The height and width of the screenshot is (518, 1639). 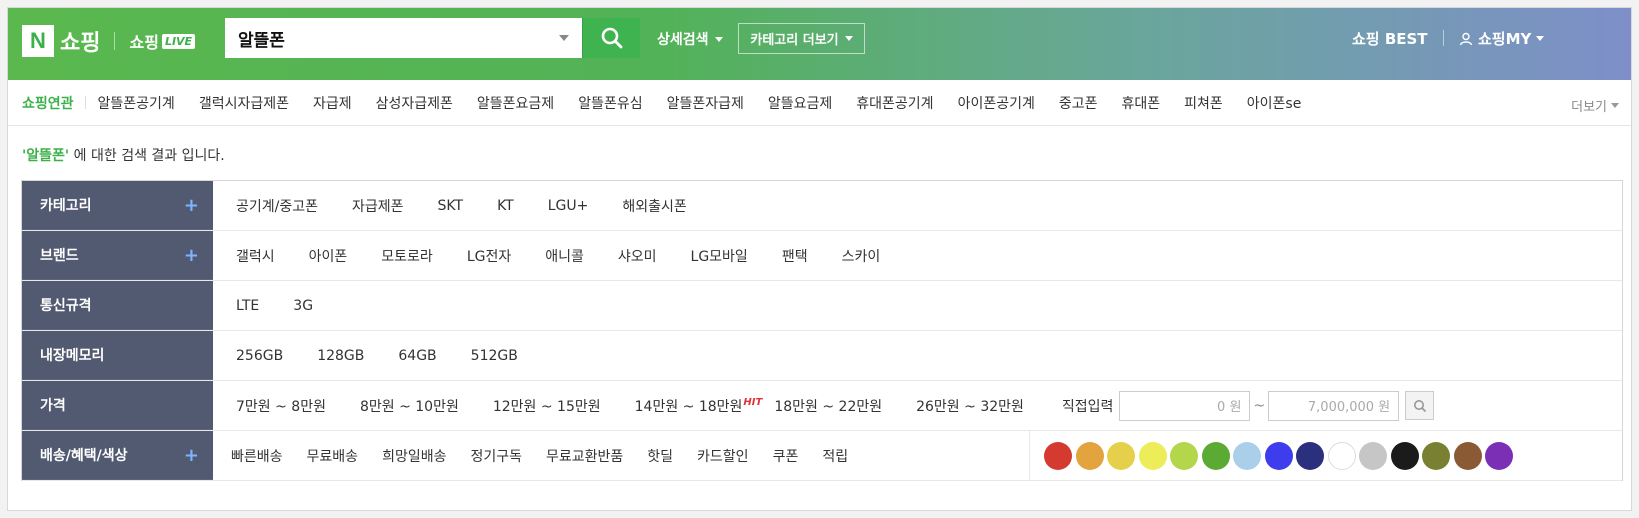 What do you see at coordinates (795, 256) in the screenshot?
I see `filter-option: 팬택` at bounding box center [795, 256].